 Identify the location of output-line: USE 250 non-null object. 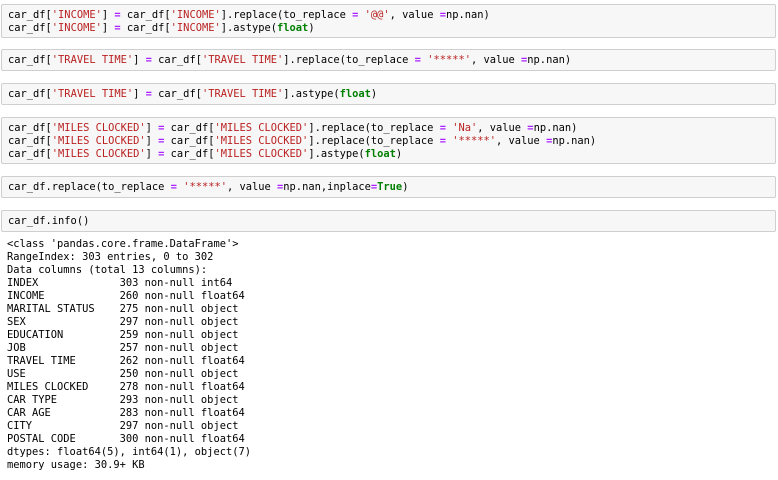
(123, 374).